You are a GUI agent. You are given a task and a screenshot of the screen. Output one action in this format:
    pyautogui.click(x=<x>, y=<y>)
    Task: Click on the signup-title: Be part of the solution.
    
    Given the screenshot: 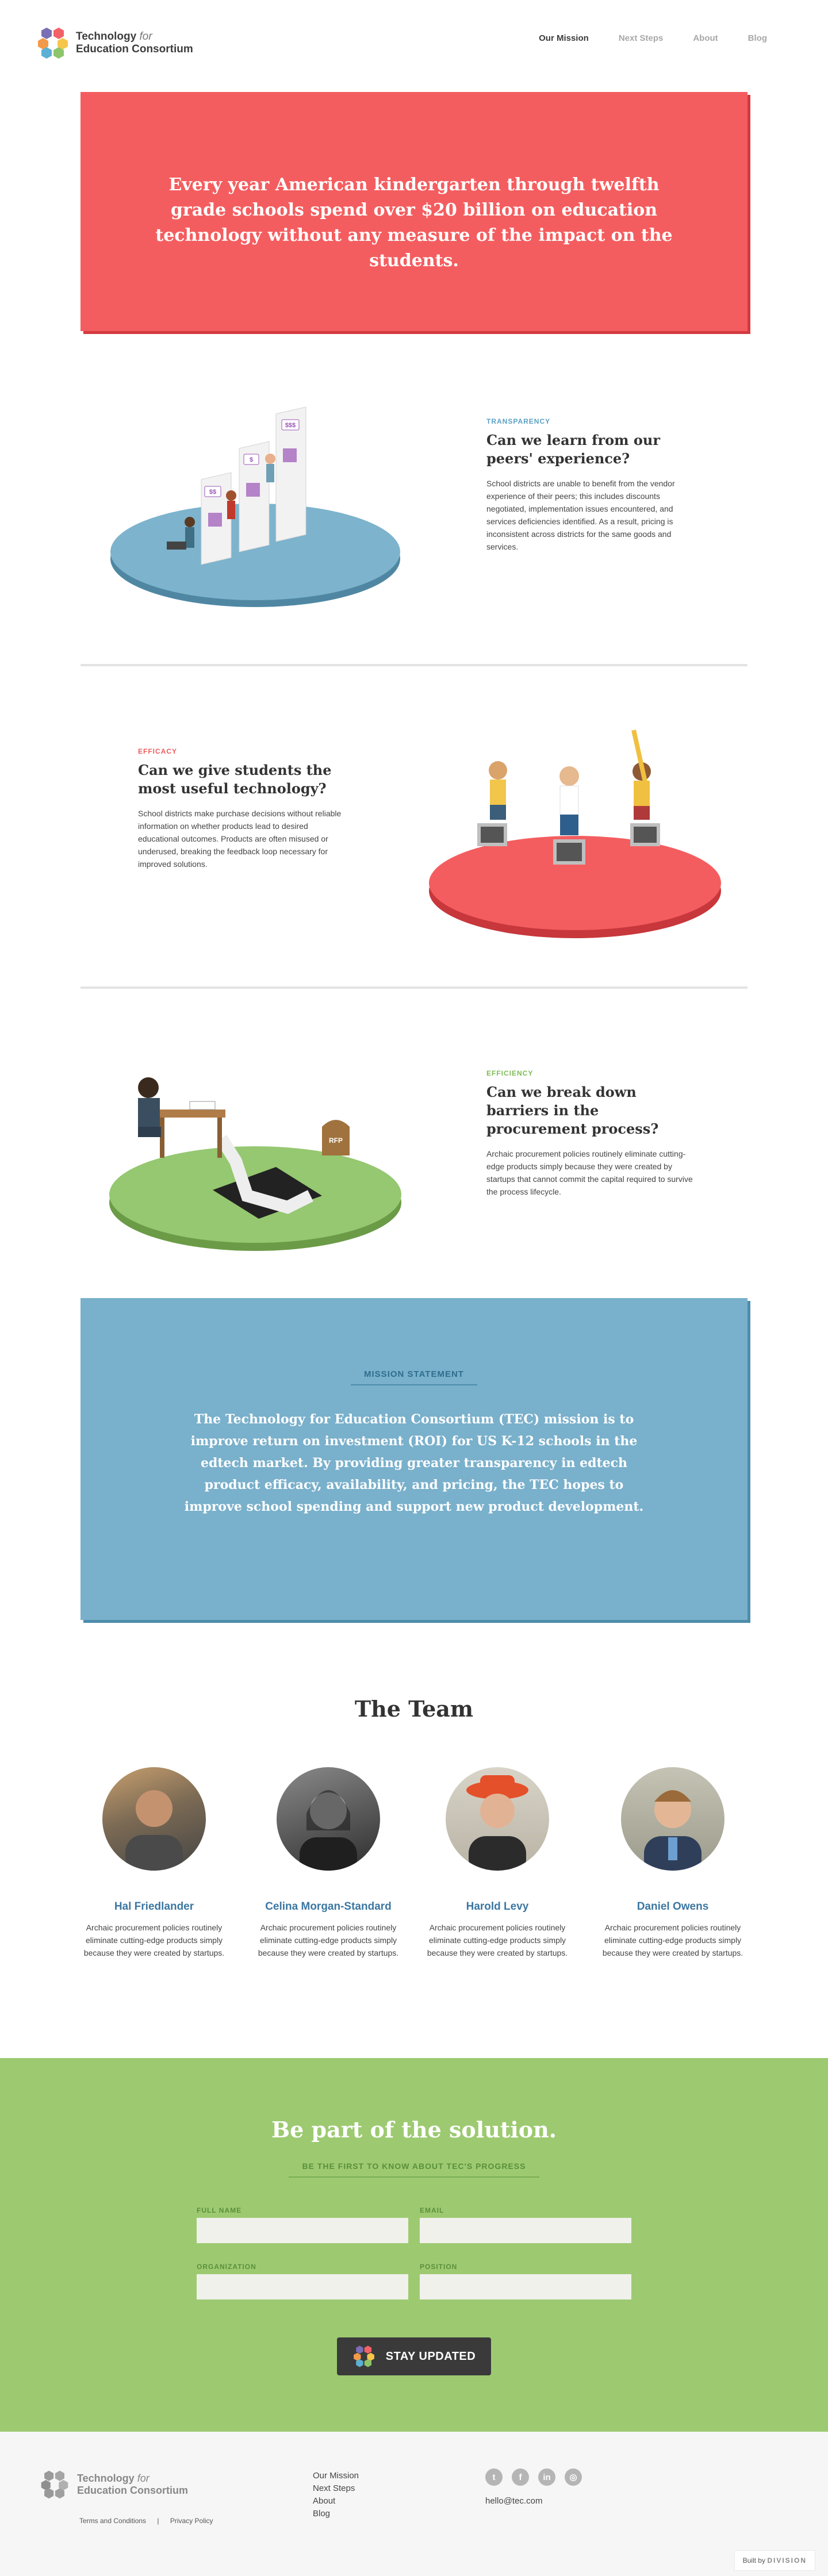 What is the action you would take?
    pyautogui.click(x=414, y=2130)
    